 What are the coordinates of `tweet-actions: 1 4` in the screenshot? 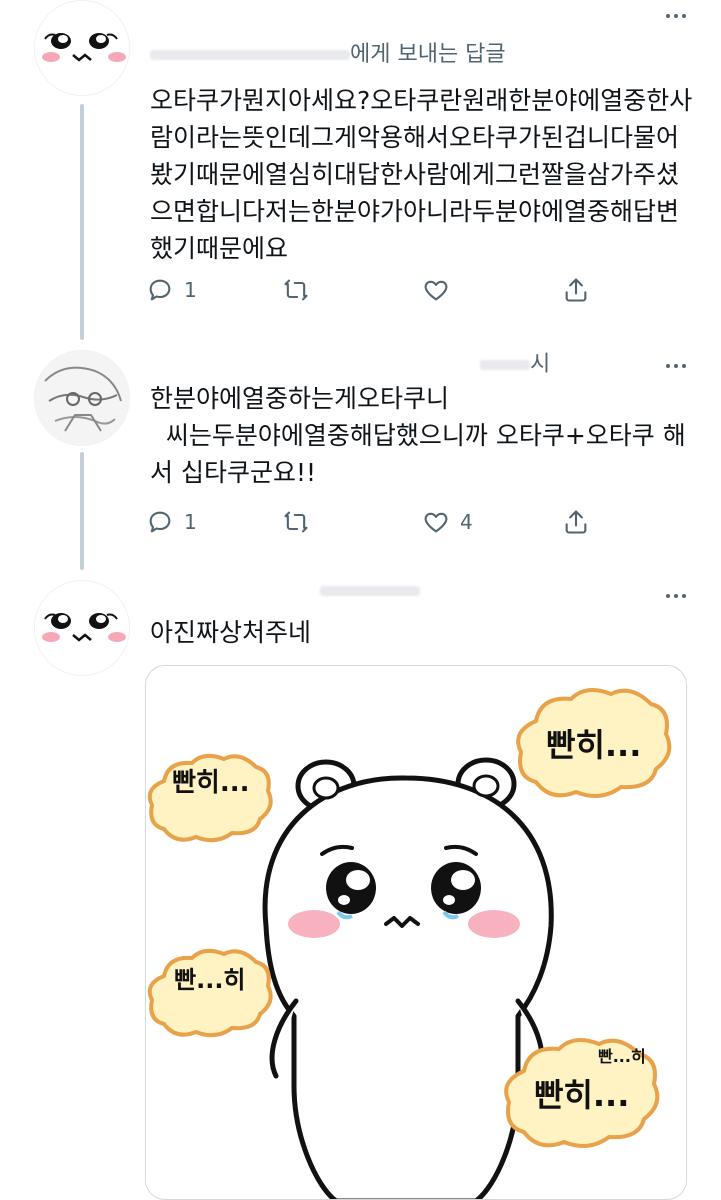 It's located at (376, 522).